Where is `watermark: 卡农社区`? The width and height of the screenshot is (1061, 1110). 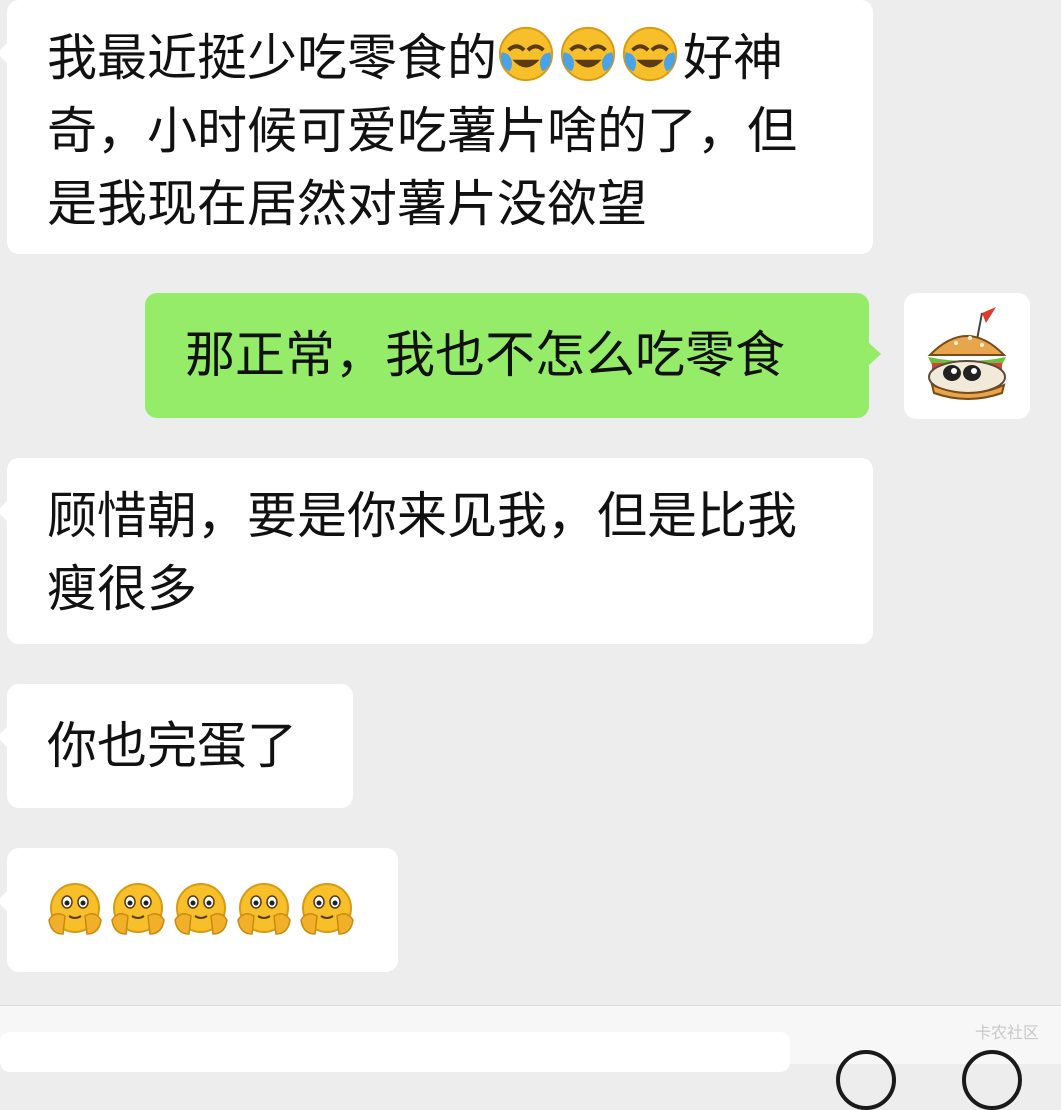
watermark: 卡农社区 is located at coordinates (1006, 1032).